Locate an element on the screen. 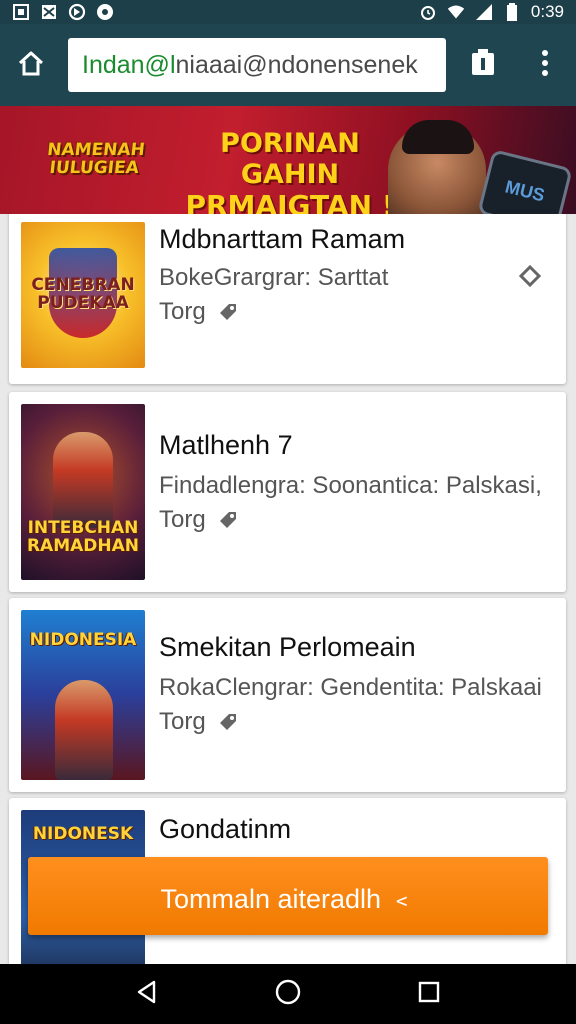  menu-button is located at coordinates (545, 65).